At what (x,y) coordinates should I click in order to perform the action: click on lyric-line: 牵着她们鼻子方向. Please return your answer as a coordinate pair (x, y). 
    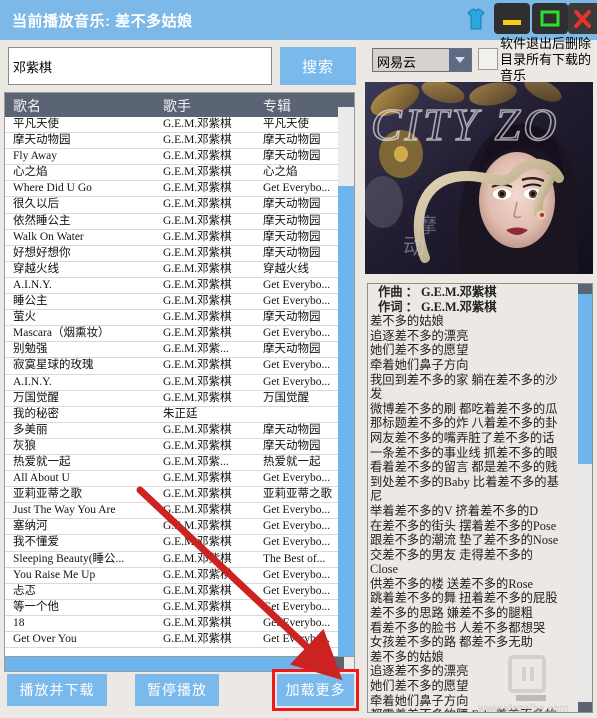
    Looking at the image, I should click on (419, 700).